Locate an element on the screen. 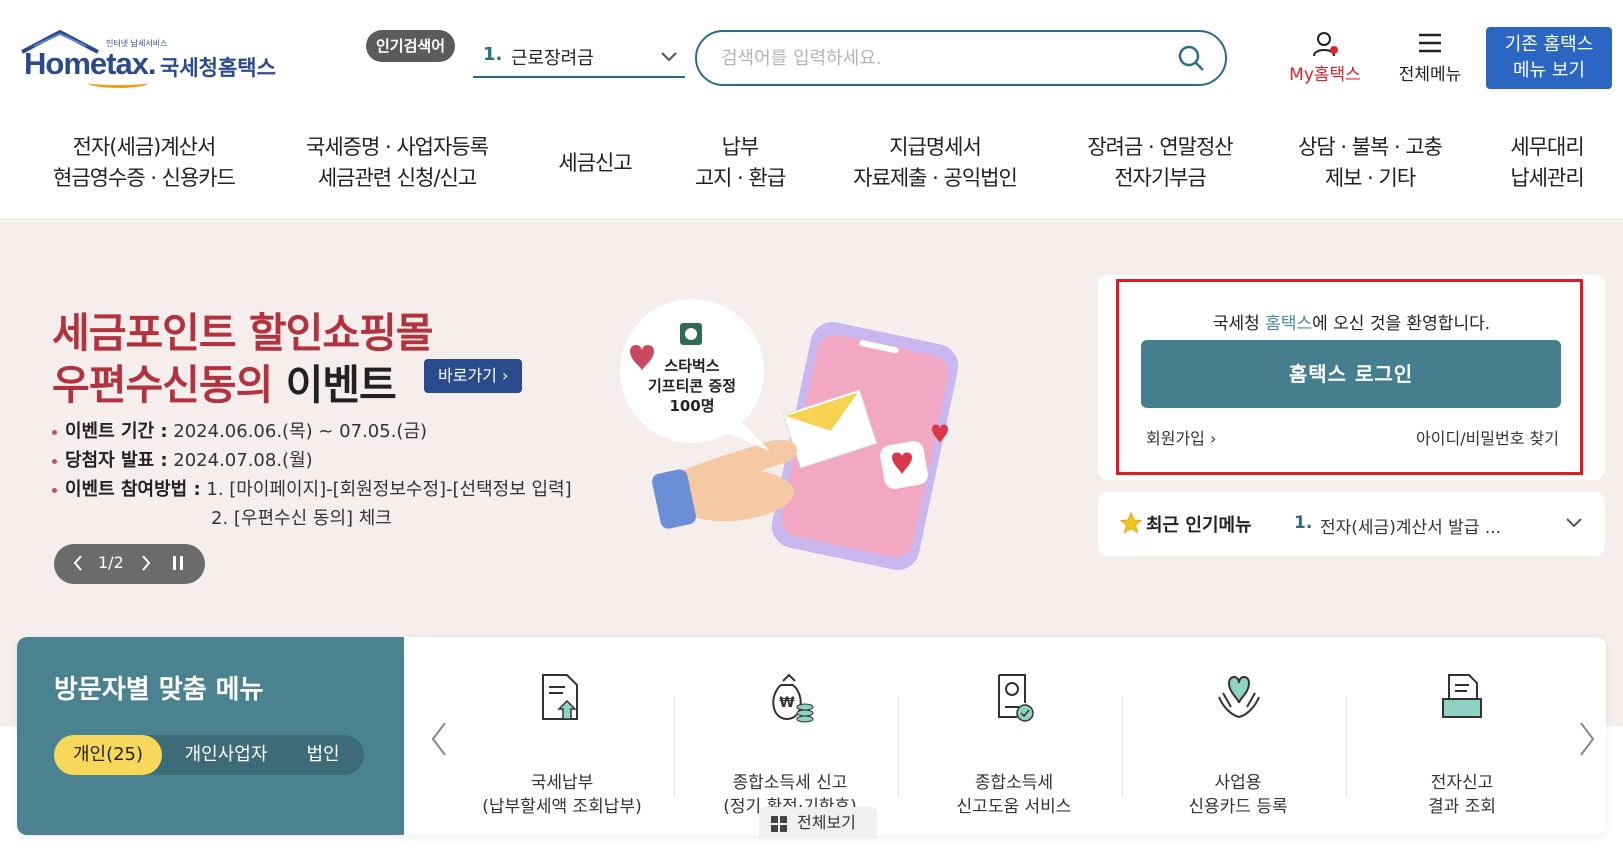  all-menu-button: 전체메뉴 is located at coordinates (1430, 58).